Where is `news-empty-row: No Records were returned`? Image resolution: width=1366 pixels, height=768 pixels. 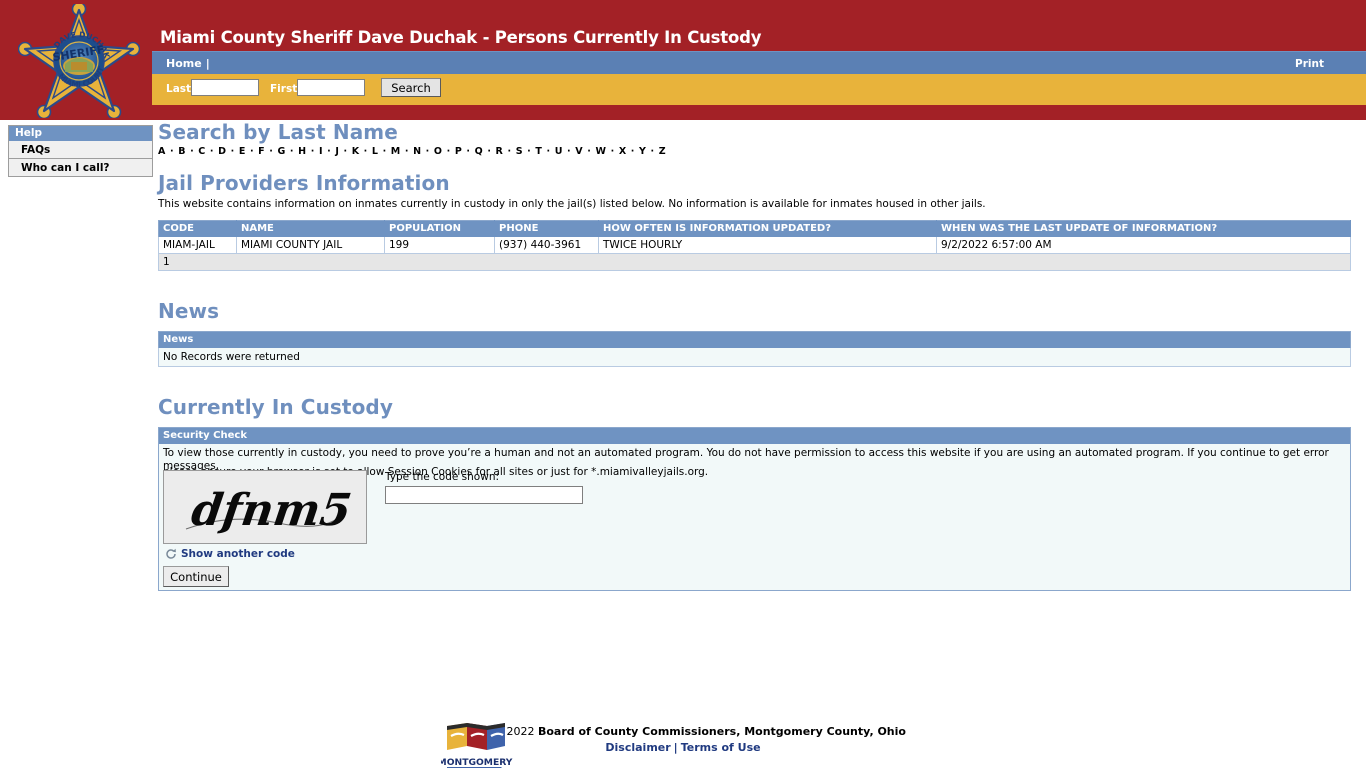
news-empty-row: No Records were returned is located at coordinates (754, 357).